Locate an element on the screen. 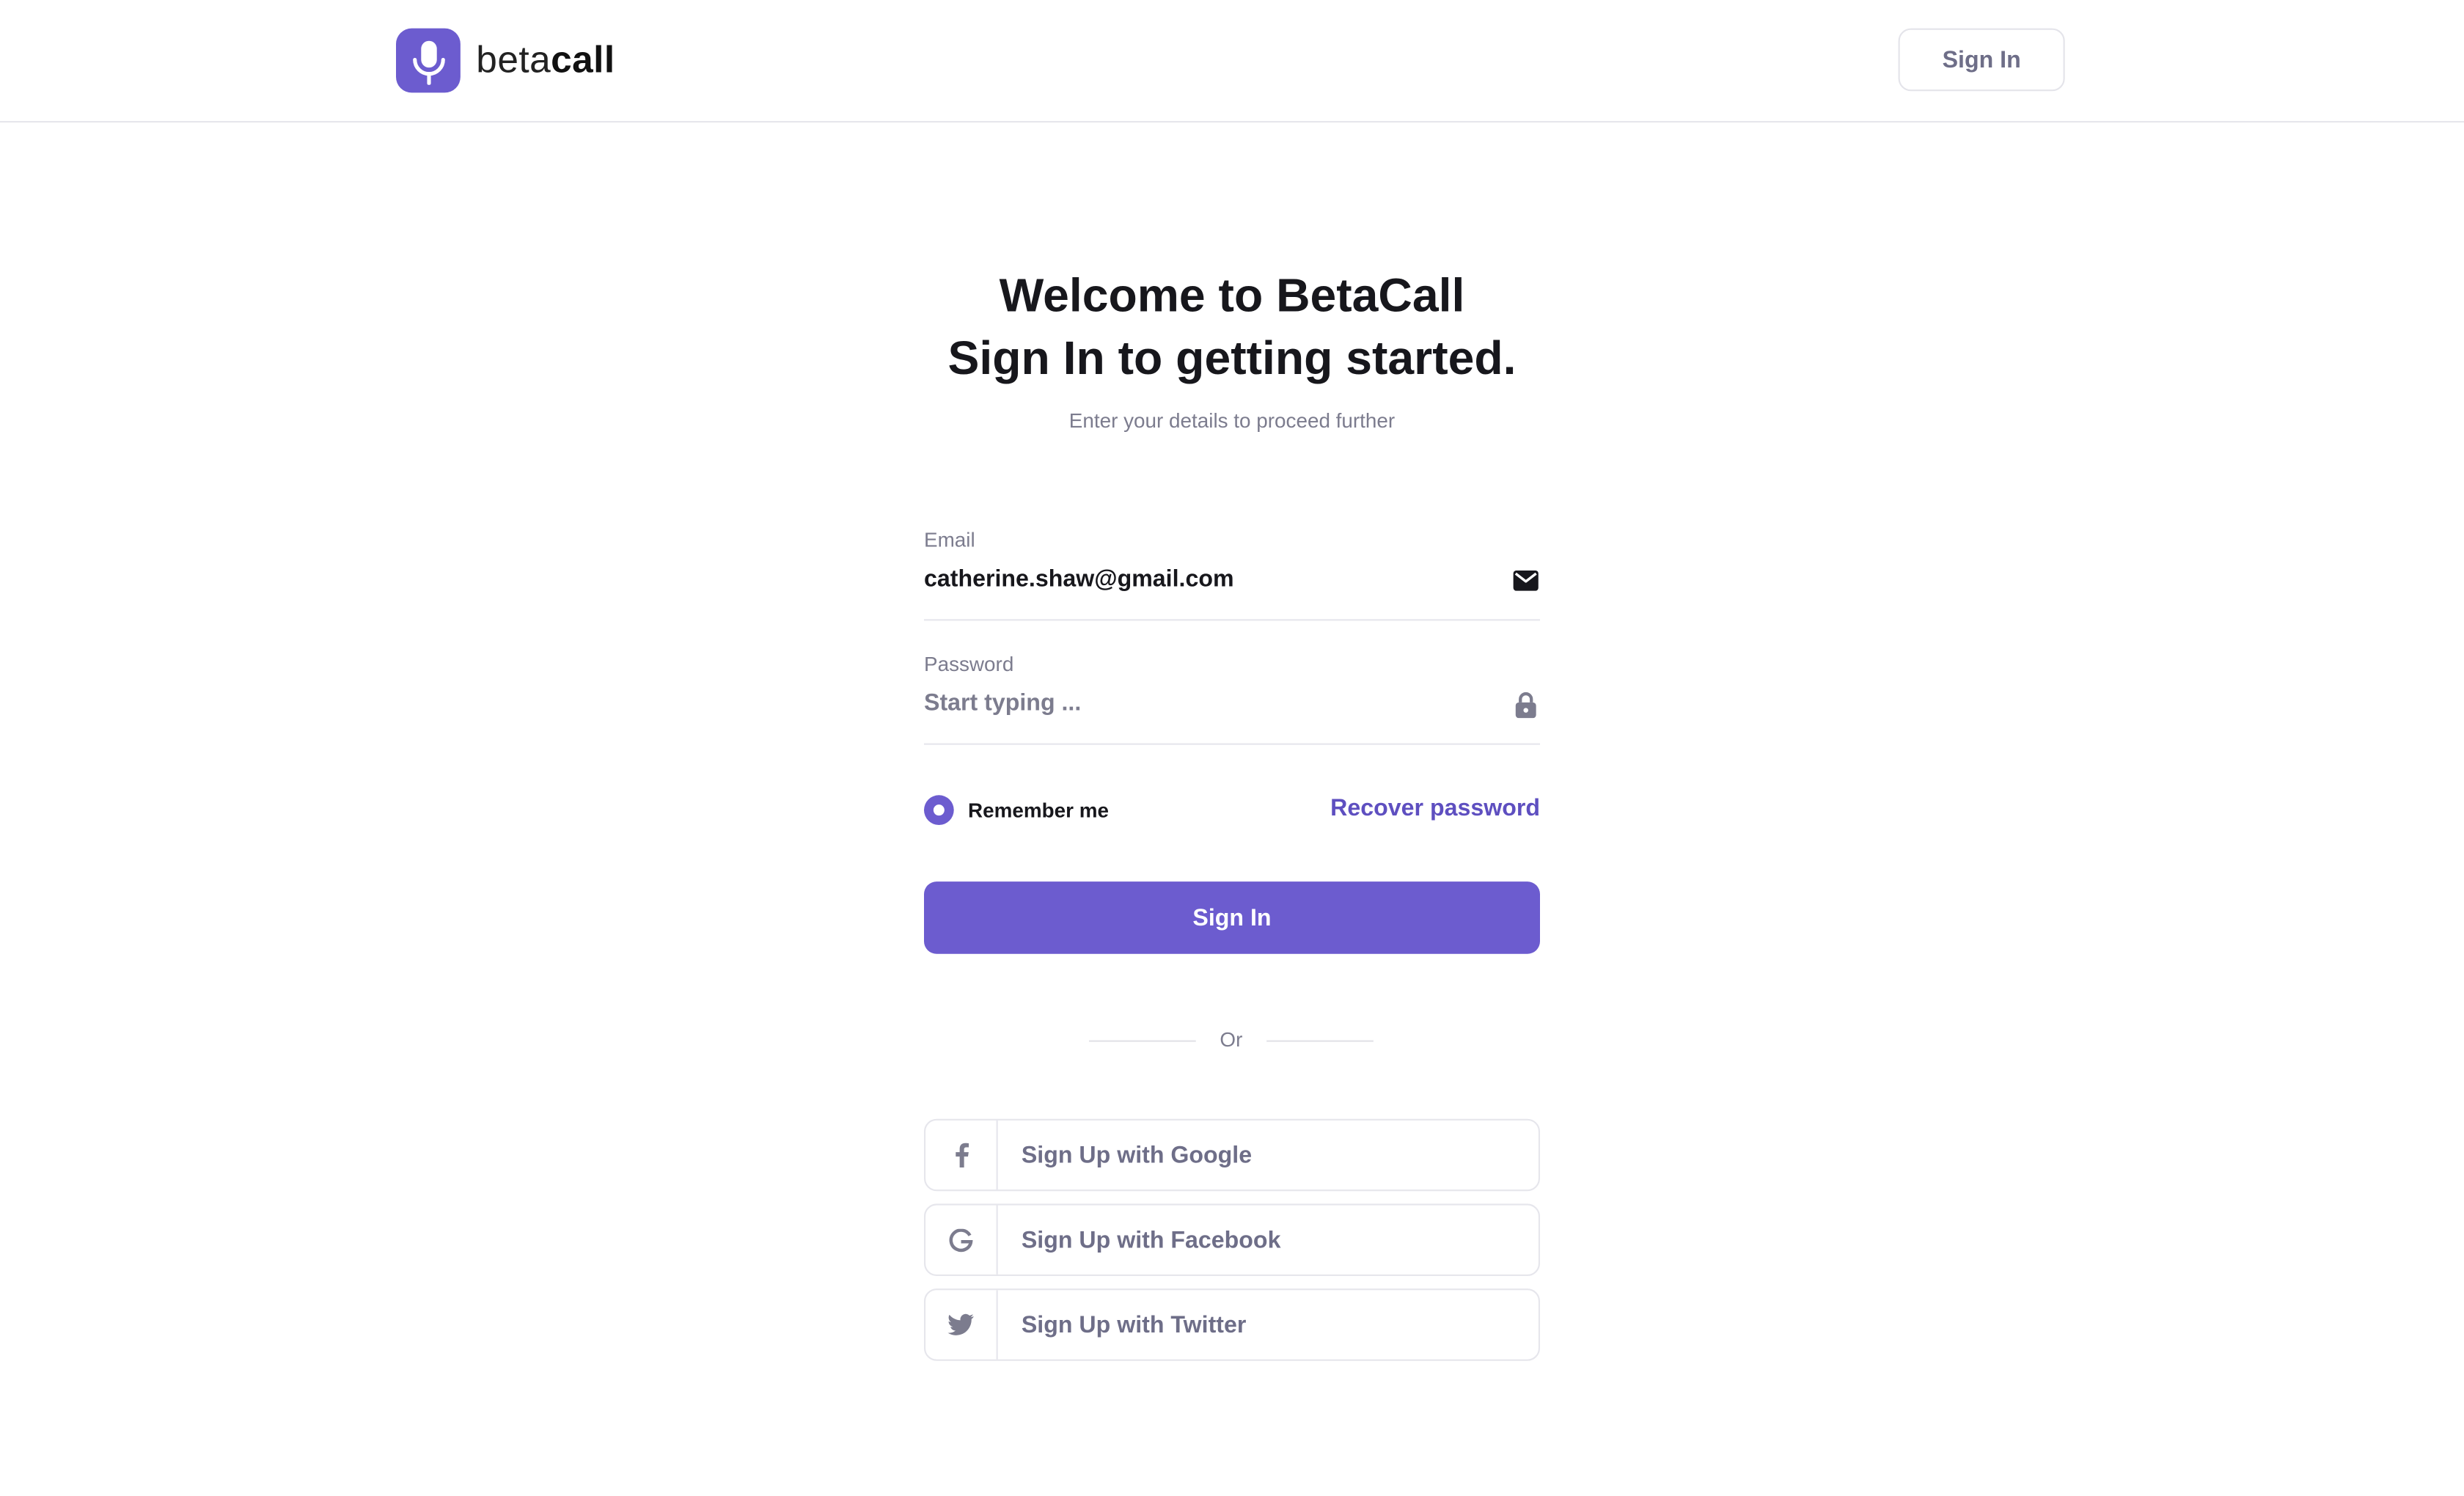  logo-text: betacall is located at coordinates (545, 61).